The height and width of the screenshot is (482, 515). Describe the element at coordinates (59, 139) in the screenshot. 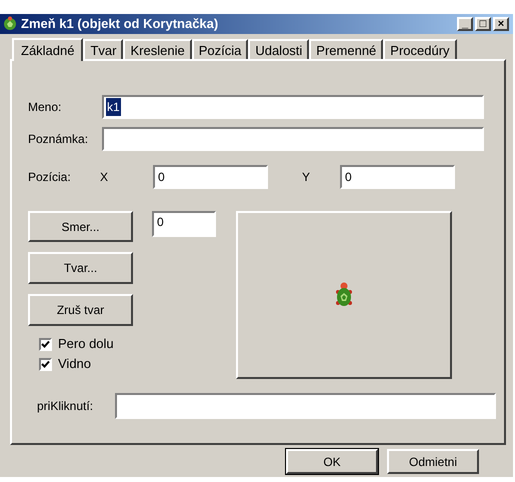

I see `field-label: Poznámka:` at that location.